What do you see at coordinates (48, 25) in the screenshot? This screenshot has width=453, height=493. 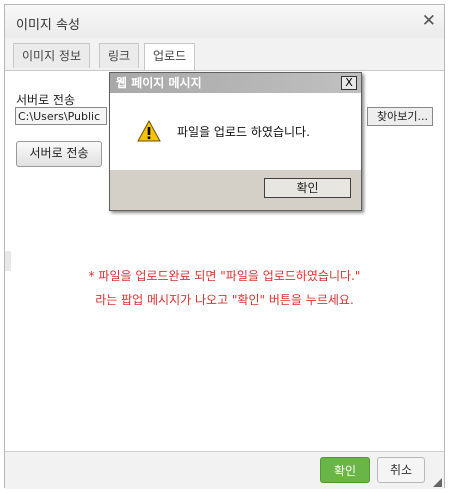 I see `dialog-title: 이미지 속성` at bounding box center [48, 25].